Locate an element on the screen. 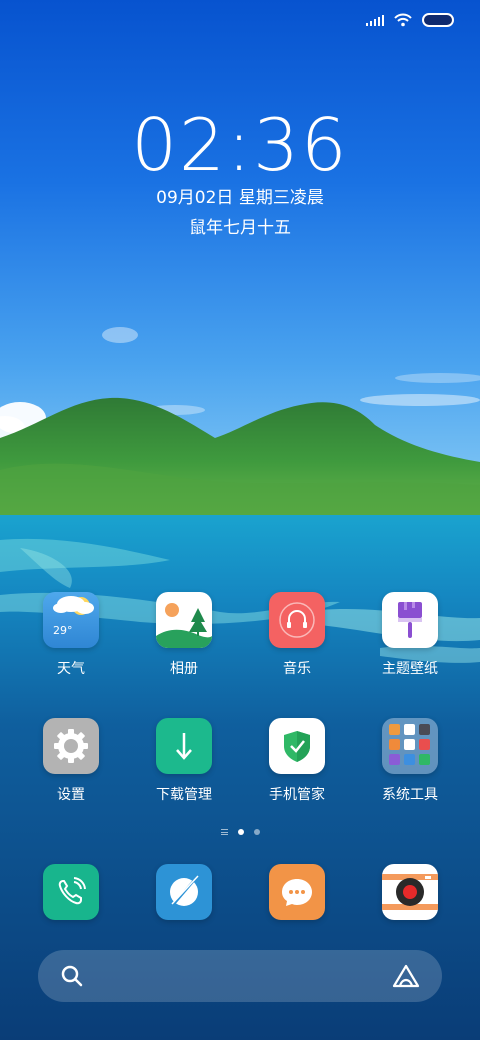 The image size is (480, 1040). clock-lunar-date: 鼠年七月十五 is located at coordinates (240, 228).